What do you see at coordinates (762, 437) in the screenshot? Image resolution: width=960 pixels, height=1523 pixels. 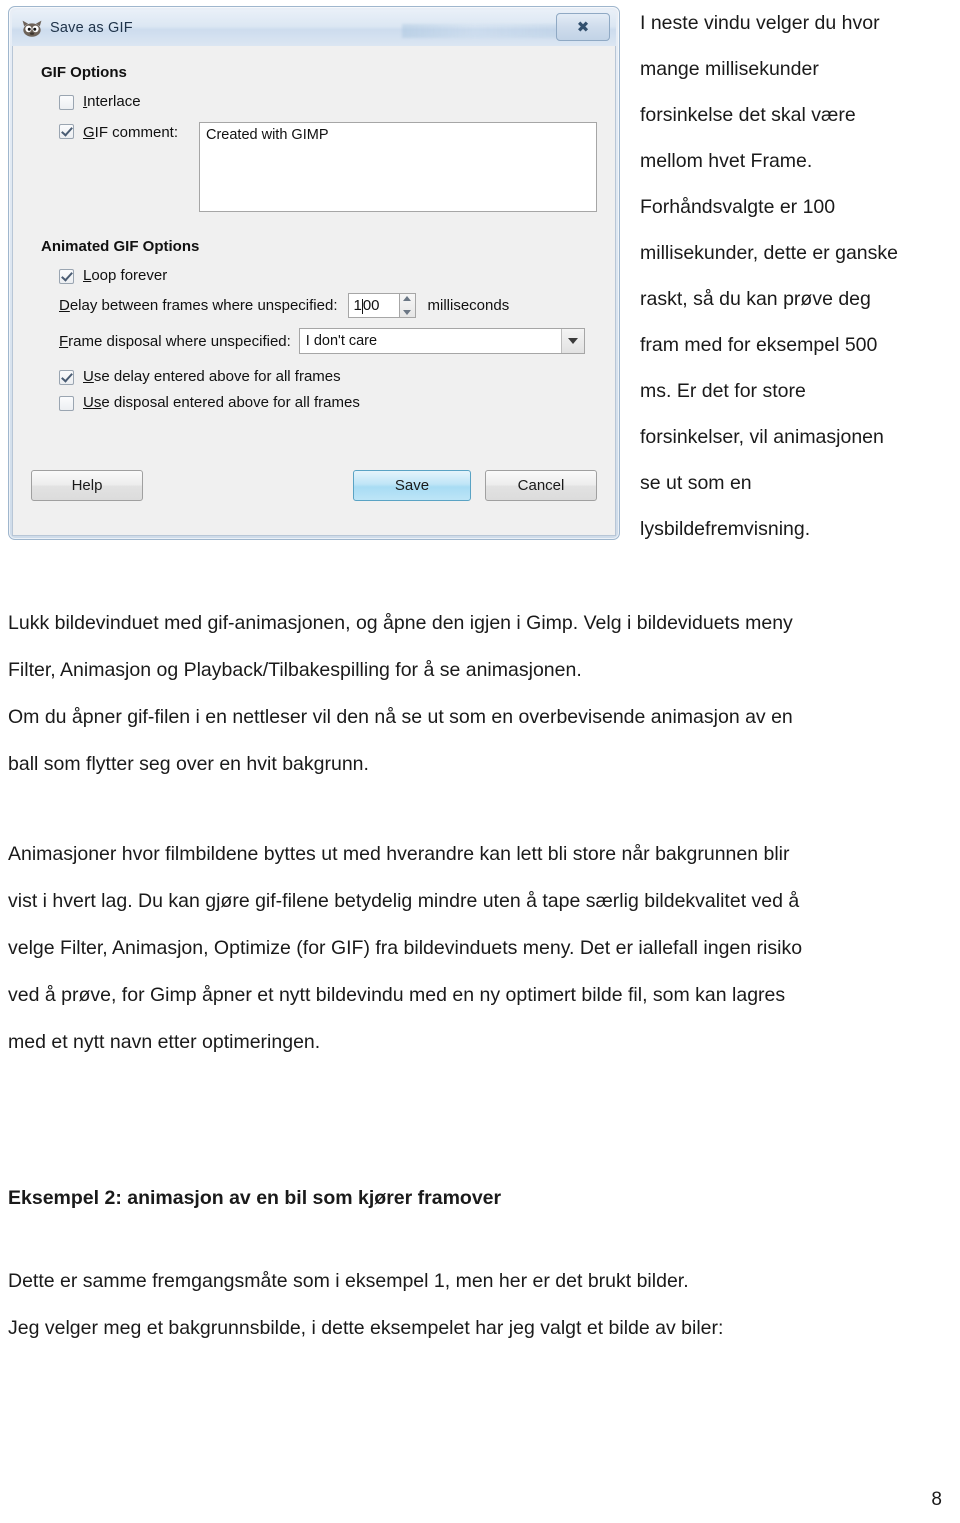 I see `side-text-line: forsinkelser, vil animasjonen` at bounding box center [762, 437].